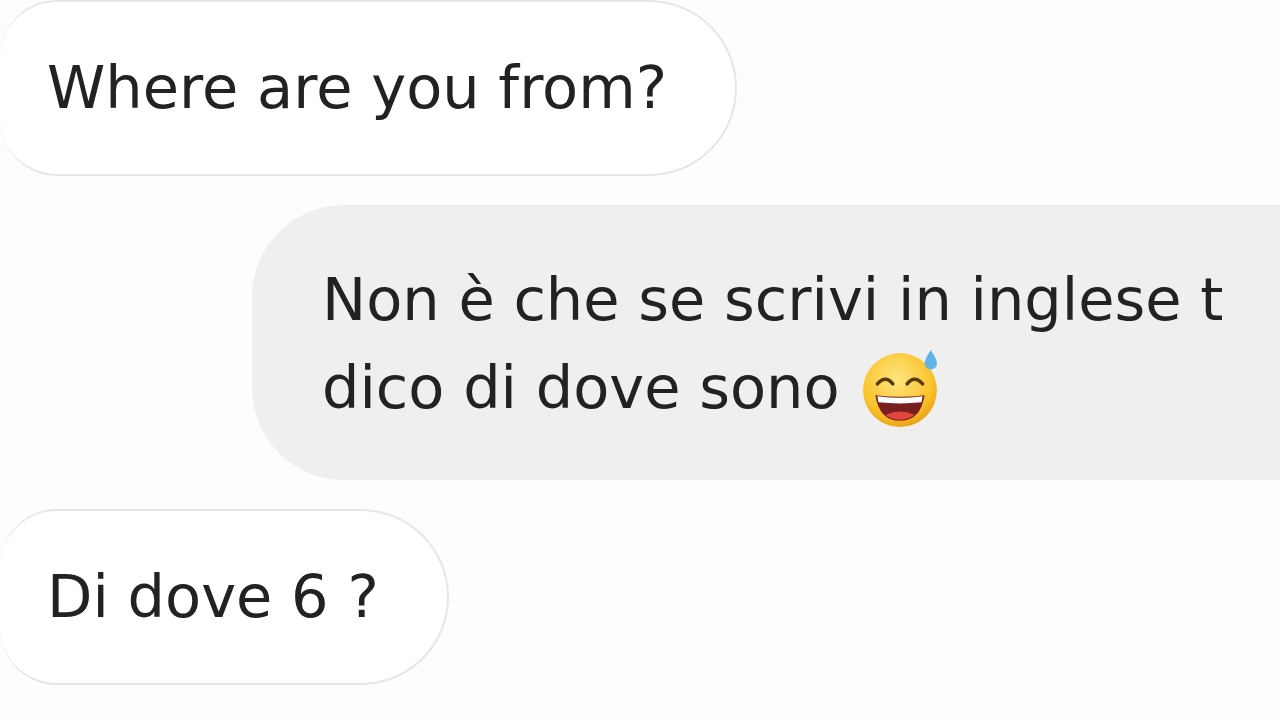 The image size is (1280, 720). Describe the element at coordinates (213, 597) in the screenshot. I see `message-text: Di dove 6 ?` at that location.